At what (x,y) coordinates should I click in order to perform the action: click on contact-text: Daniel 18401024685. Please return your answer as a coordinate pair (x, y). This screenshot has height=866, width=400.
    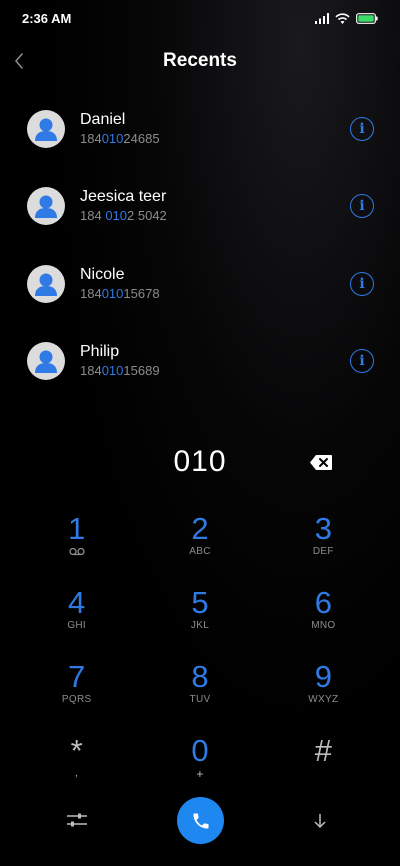
    Looking at the image, I should click on (120, 129).